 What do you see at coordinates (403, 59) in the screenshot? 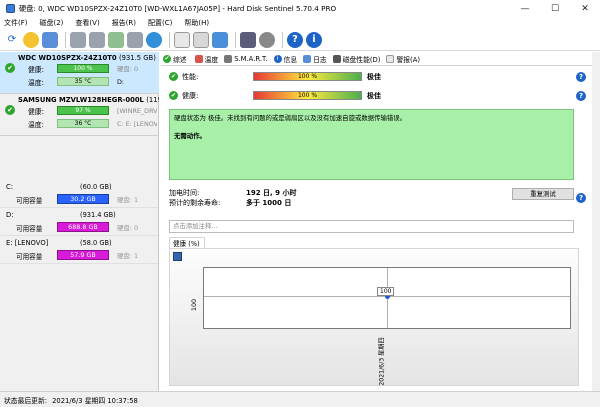
I see `tab-alerts: 警报(A)` at bounding box center [403, 59].